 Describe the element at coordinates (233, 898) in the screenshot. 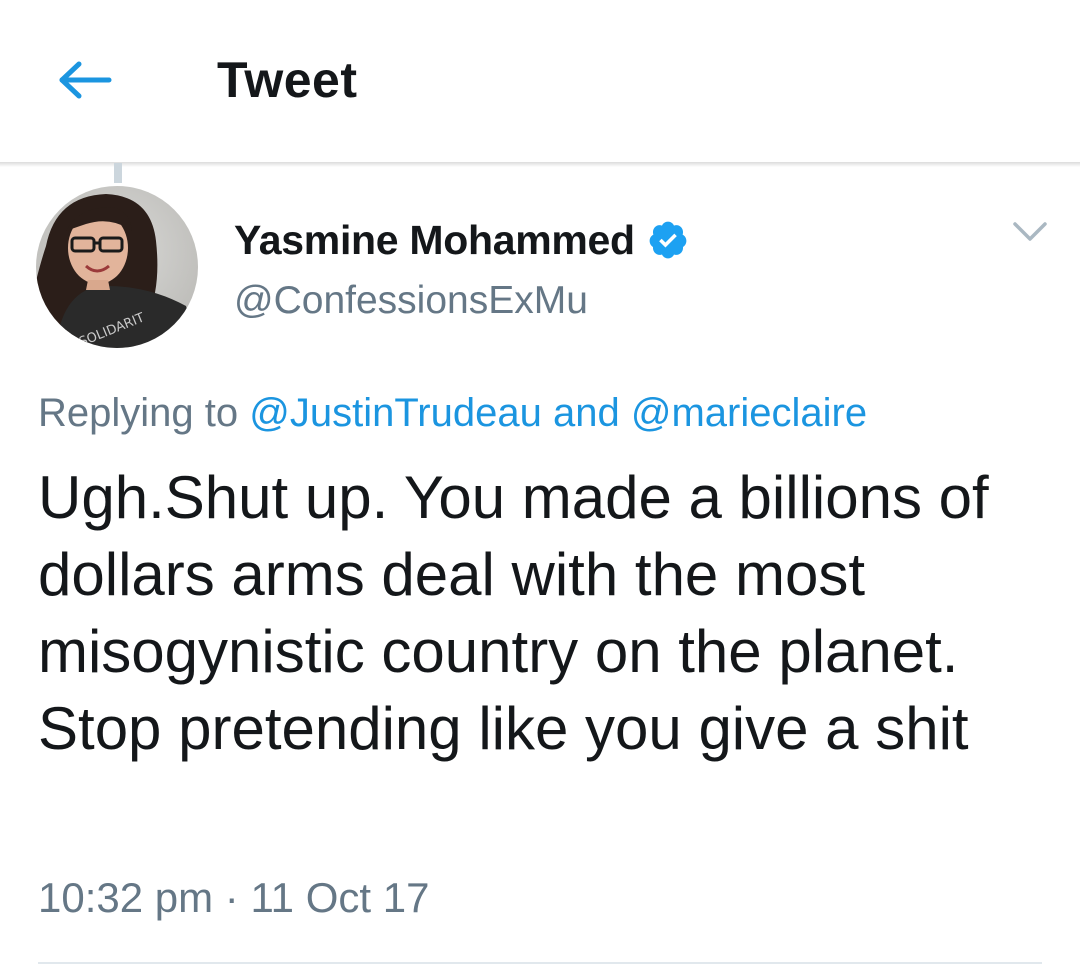

I see `tweet-timestamp: 10:32 pm · 11 Oct 17` at that location.